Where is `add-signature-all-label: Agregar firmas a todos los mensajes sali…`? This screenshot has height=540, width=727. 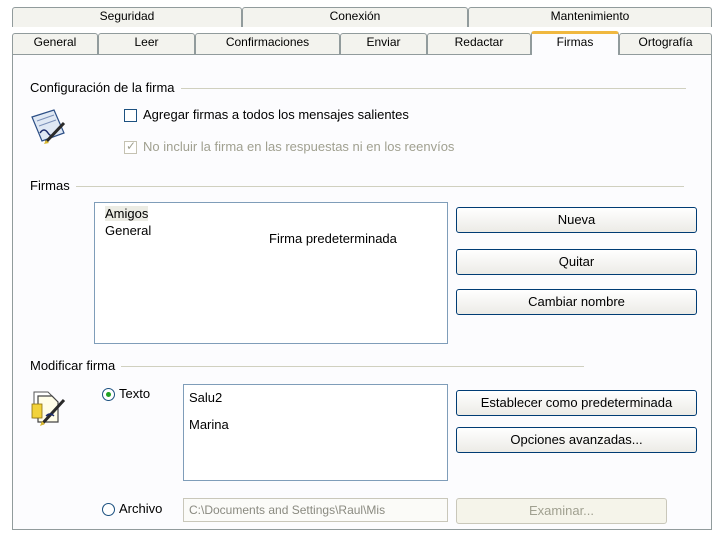
add-signature-all-label: Agregar firmas a todos los mensajes sali… is located at coordinates (276, 114).